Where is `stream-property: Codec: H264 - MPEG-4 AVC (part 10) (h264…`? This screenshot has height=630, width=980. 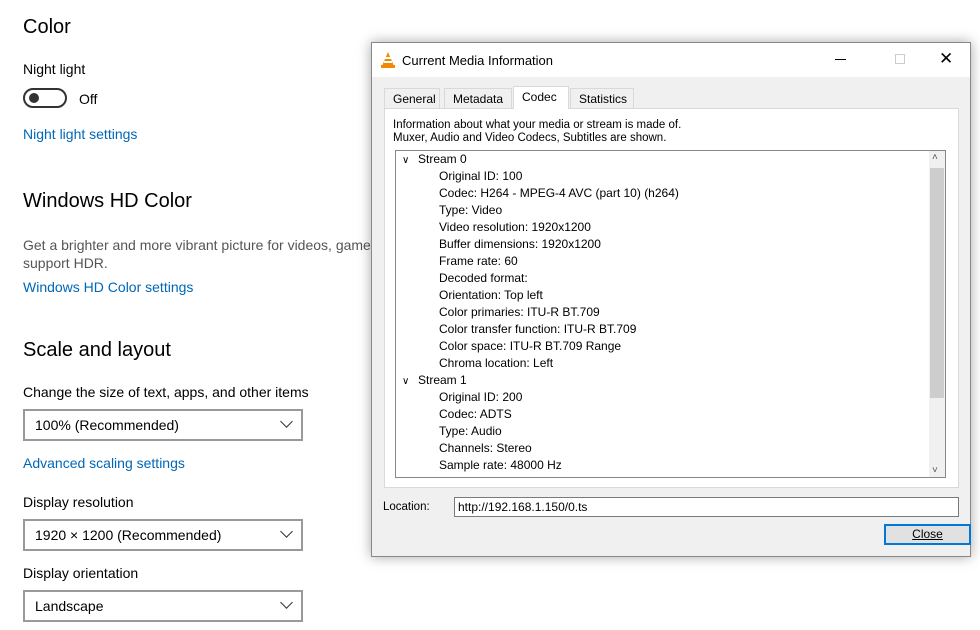
stream-property: Codec: H264 - MPEG-4 AVC (part 10) (h264… is located at coordinates (559, 193).